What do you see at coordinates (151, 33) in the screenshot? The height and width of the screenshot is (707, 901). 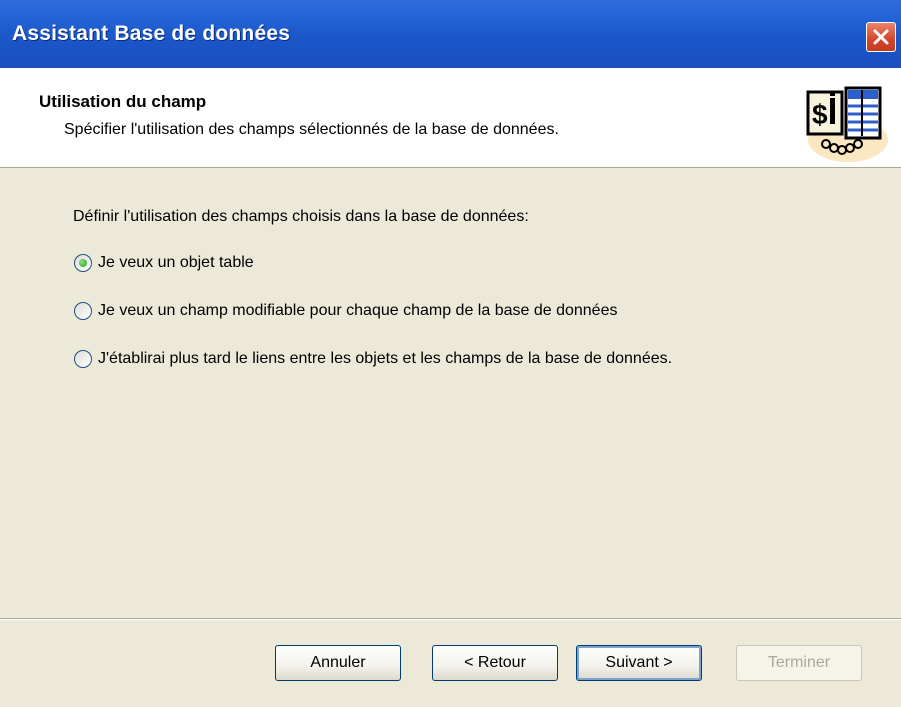 I see `window-title: Assistant Base de données` at bounding box center [151, 33].